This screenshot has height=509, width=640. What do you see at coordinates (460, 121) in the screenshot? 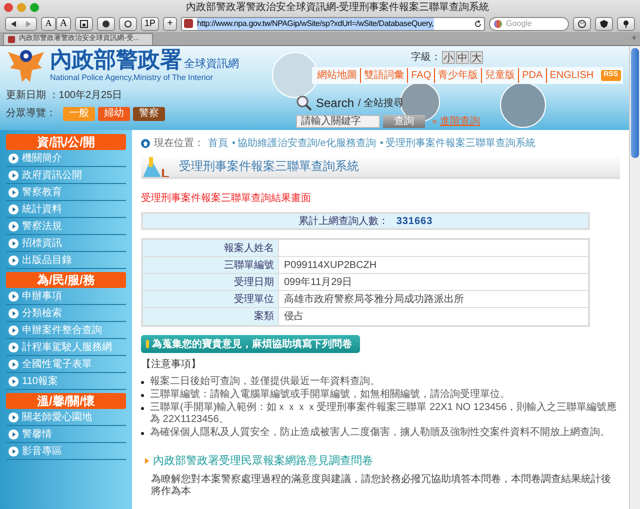
I see `advanced-search-link: 進階查詢` at bounding box center [460, 121].